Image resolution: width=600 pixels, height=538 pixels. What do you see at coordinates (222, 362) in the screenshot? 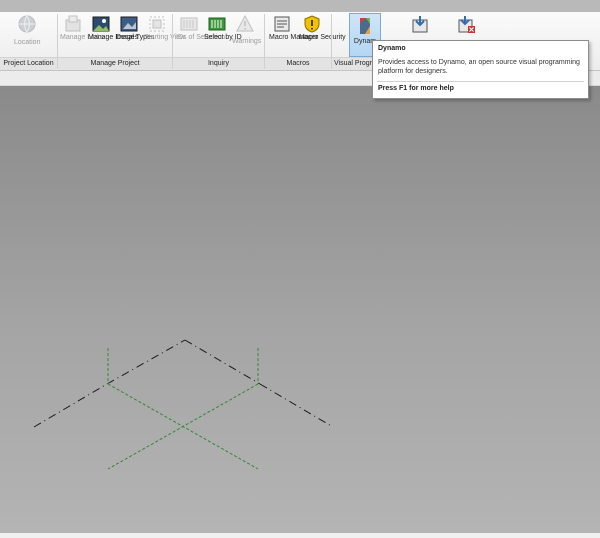
I see `dash-dot-line-right-upper` at bounding box center [222, 362].